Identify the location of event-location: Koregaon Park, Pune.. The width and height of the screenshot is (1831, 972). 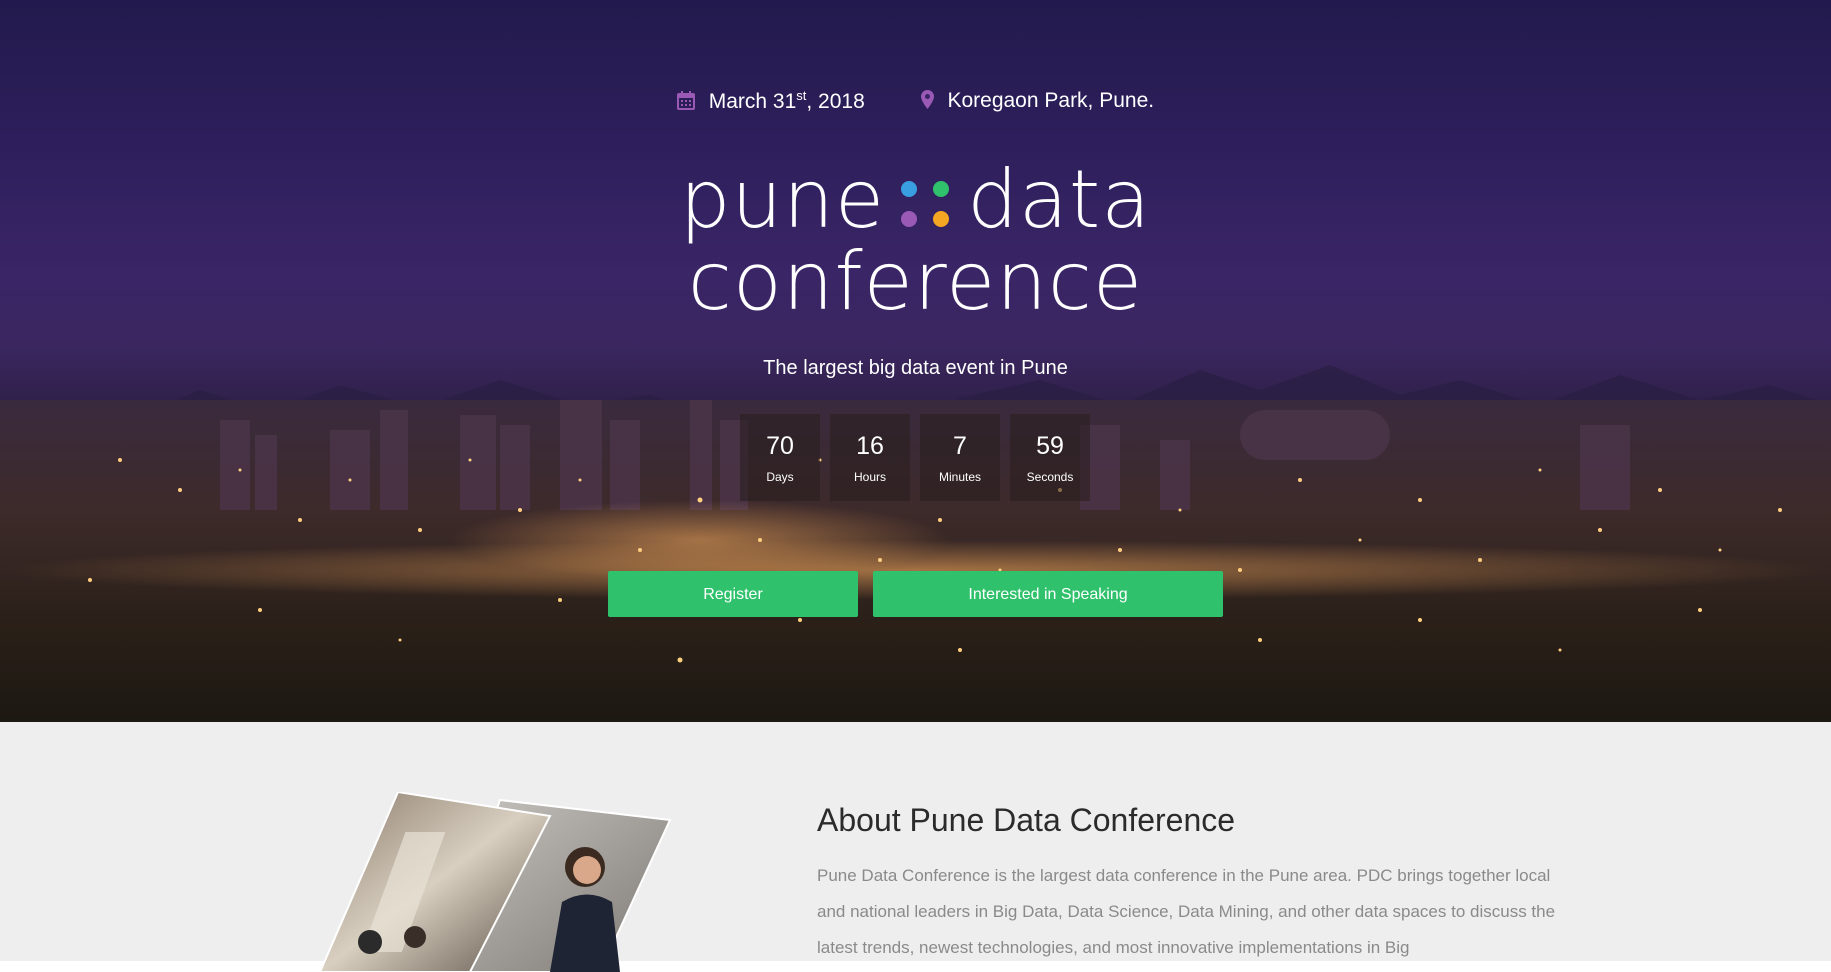
(1037, 101).